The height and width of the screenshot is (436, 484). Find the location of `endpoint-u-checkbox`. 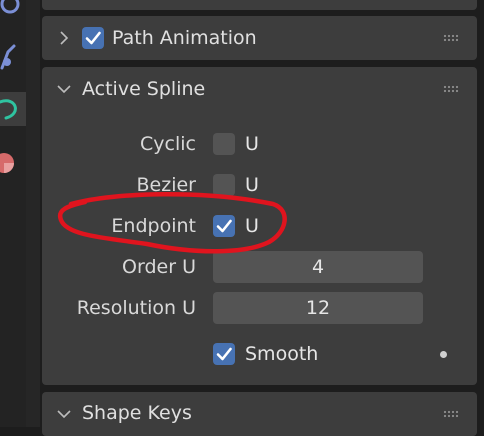

endpoint-u-checkbox is located at coordinates (224, 226).